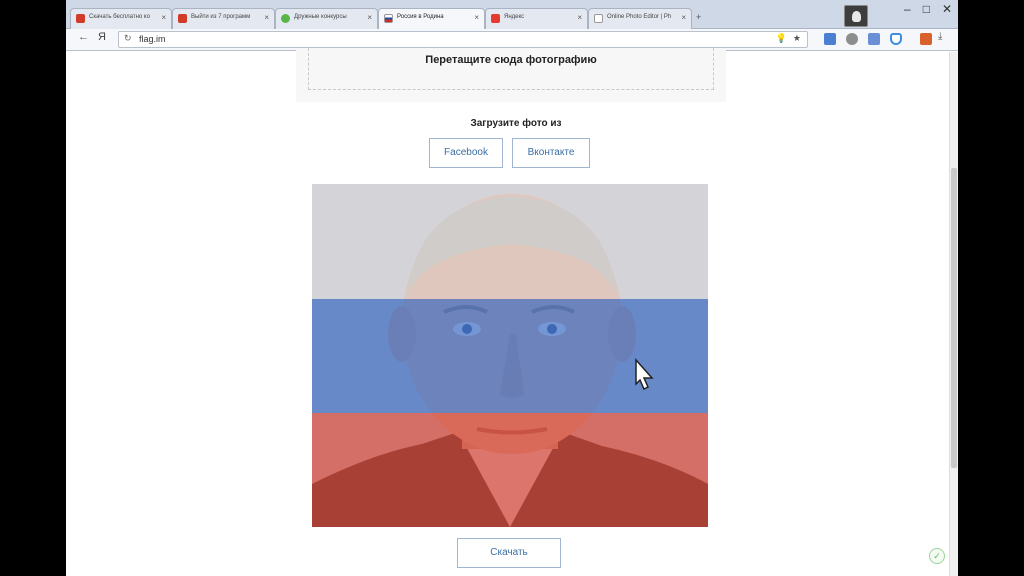 The height and width of the screenshot is (576, 1024). Describe the element at coordinates (128, 38) in the screenshot. I see `reload-icon: ↻` at that location.